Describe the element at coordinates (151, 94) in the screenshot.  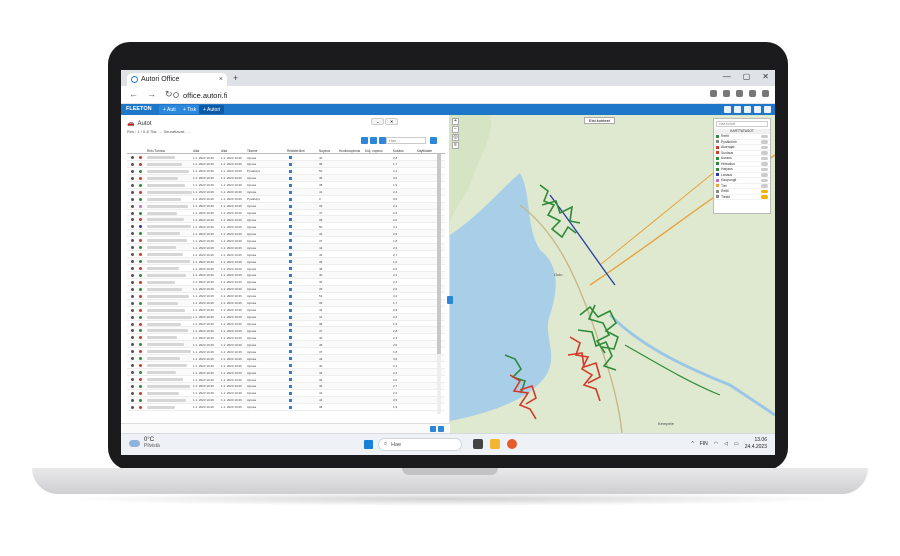
I see `forward-button: →` at that location.